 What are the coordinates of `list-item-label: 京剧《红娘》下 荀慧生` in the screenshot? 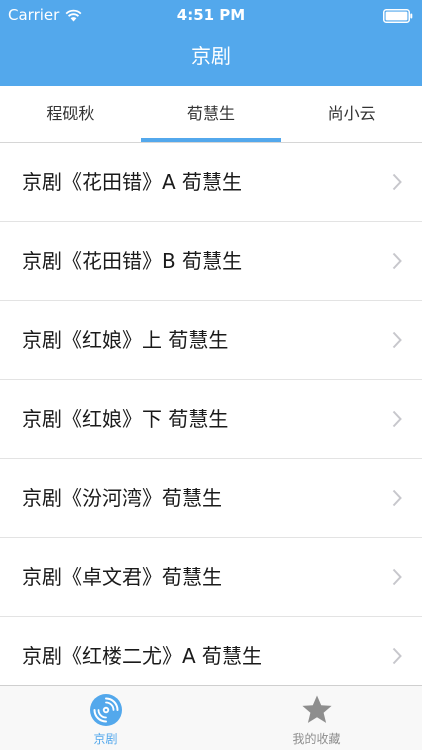 It's located at (125, 419).